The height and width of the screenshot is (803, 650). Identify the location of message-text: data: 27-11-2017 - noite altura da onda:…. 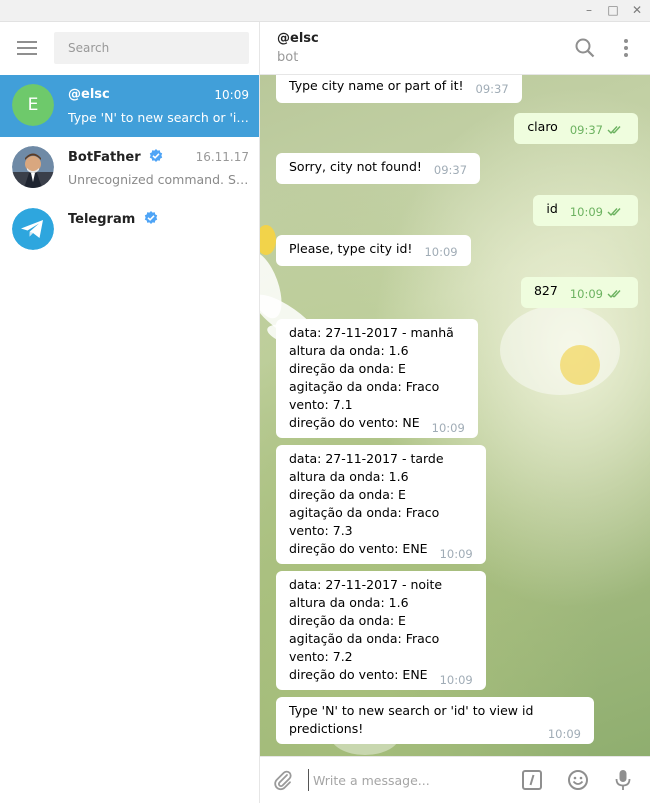
(366, 629).